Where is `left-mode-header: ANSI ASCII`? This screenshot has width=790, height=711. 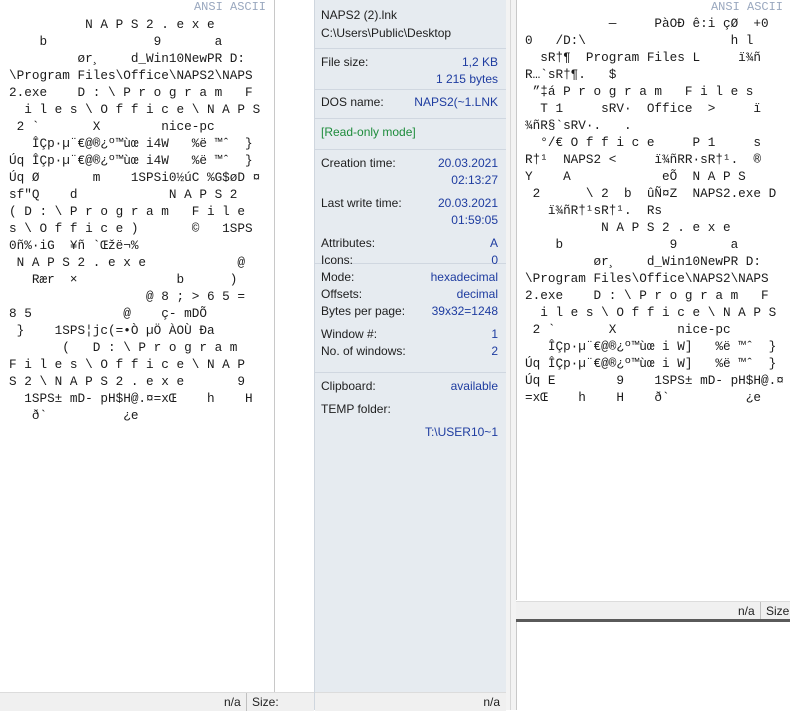
left-mode-header: ANSI ASCII is located at coordinates (230, 7).